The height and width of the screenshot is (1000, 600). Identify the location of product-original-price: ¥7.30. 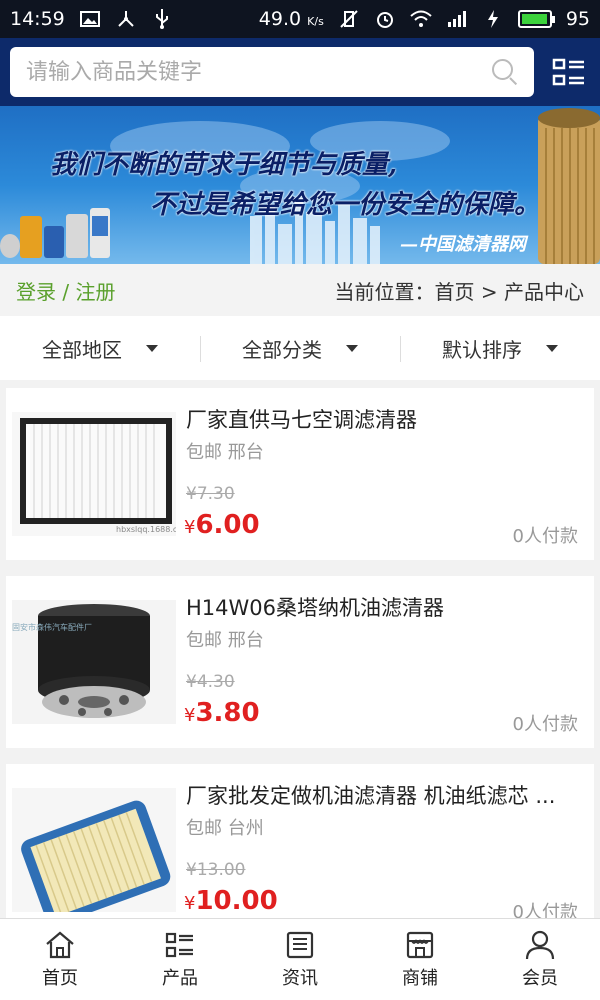
(210, 494).